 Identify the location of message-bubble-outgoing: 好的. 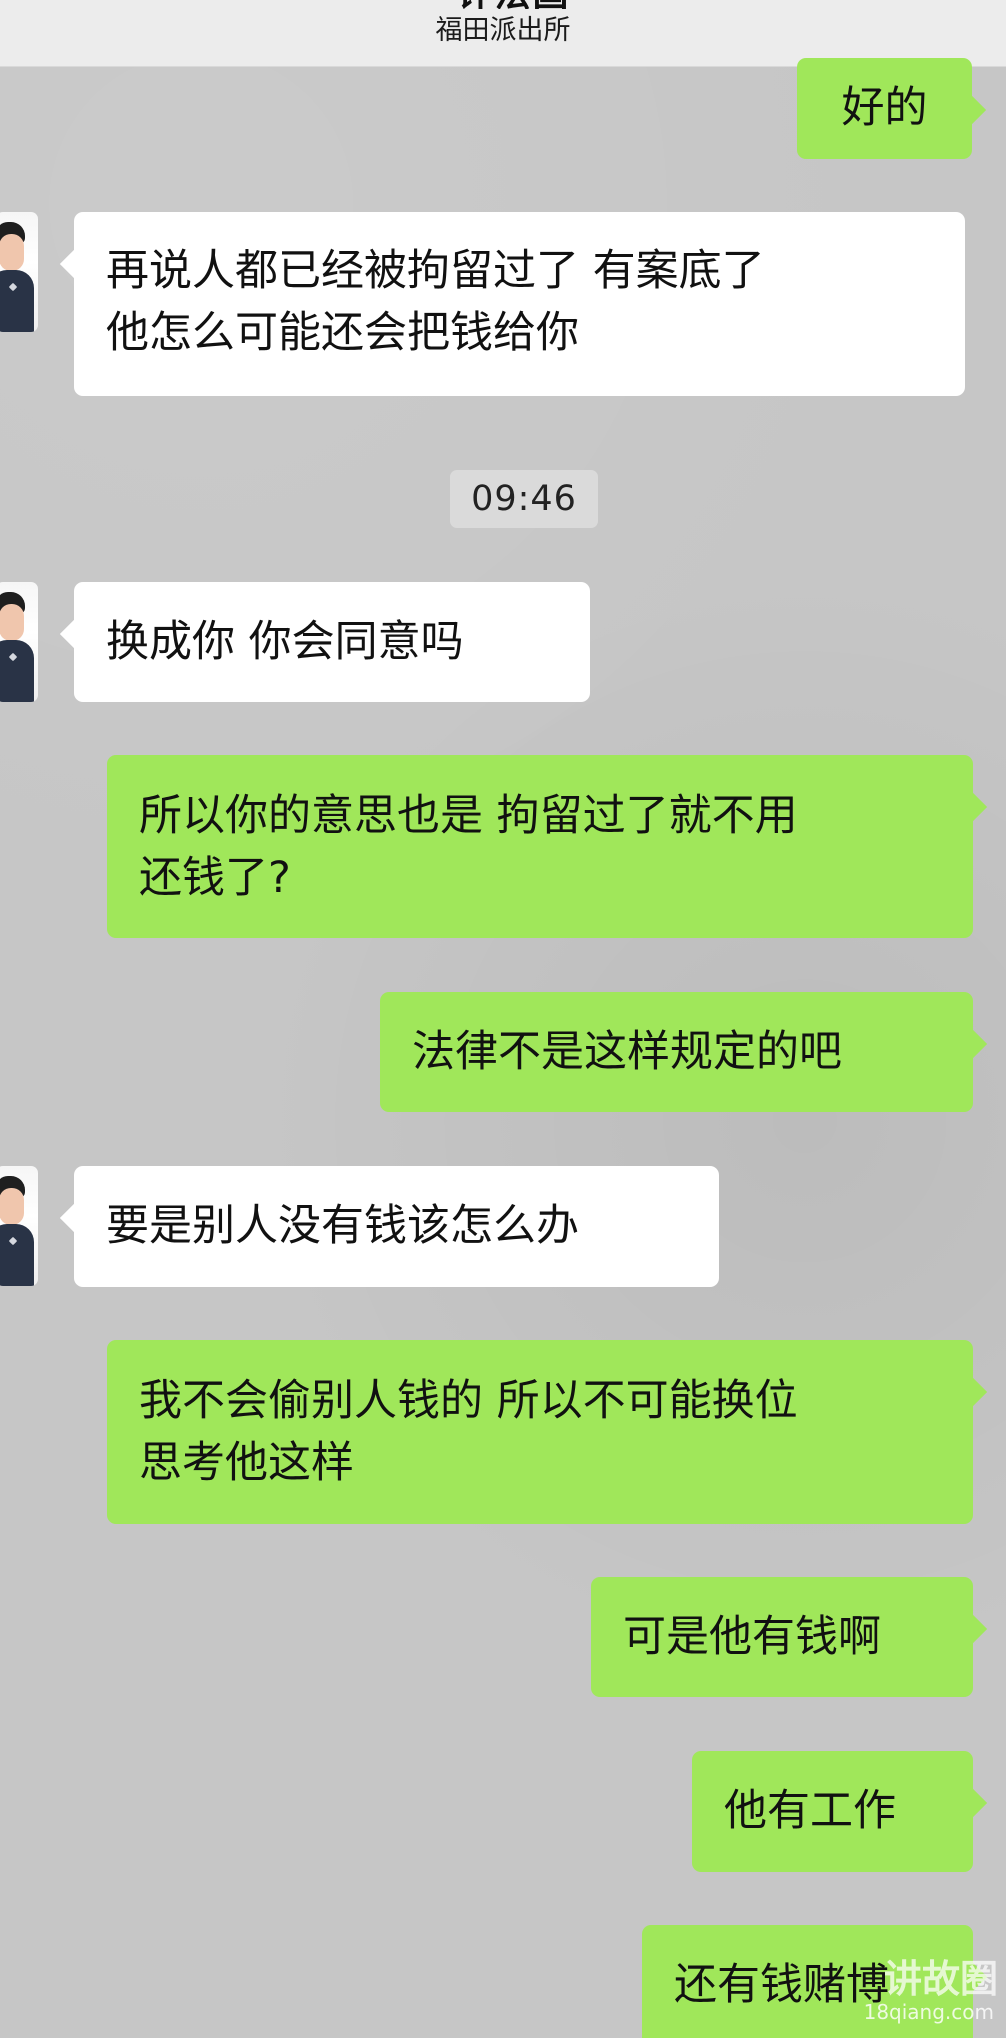
(884, 108).